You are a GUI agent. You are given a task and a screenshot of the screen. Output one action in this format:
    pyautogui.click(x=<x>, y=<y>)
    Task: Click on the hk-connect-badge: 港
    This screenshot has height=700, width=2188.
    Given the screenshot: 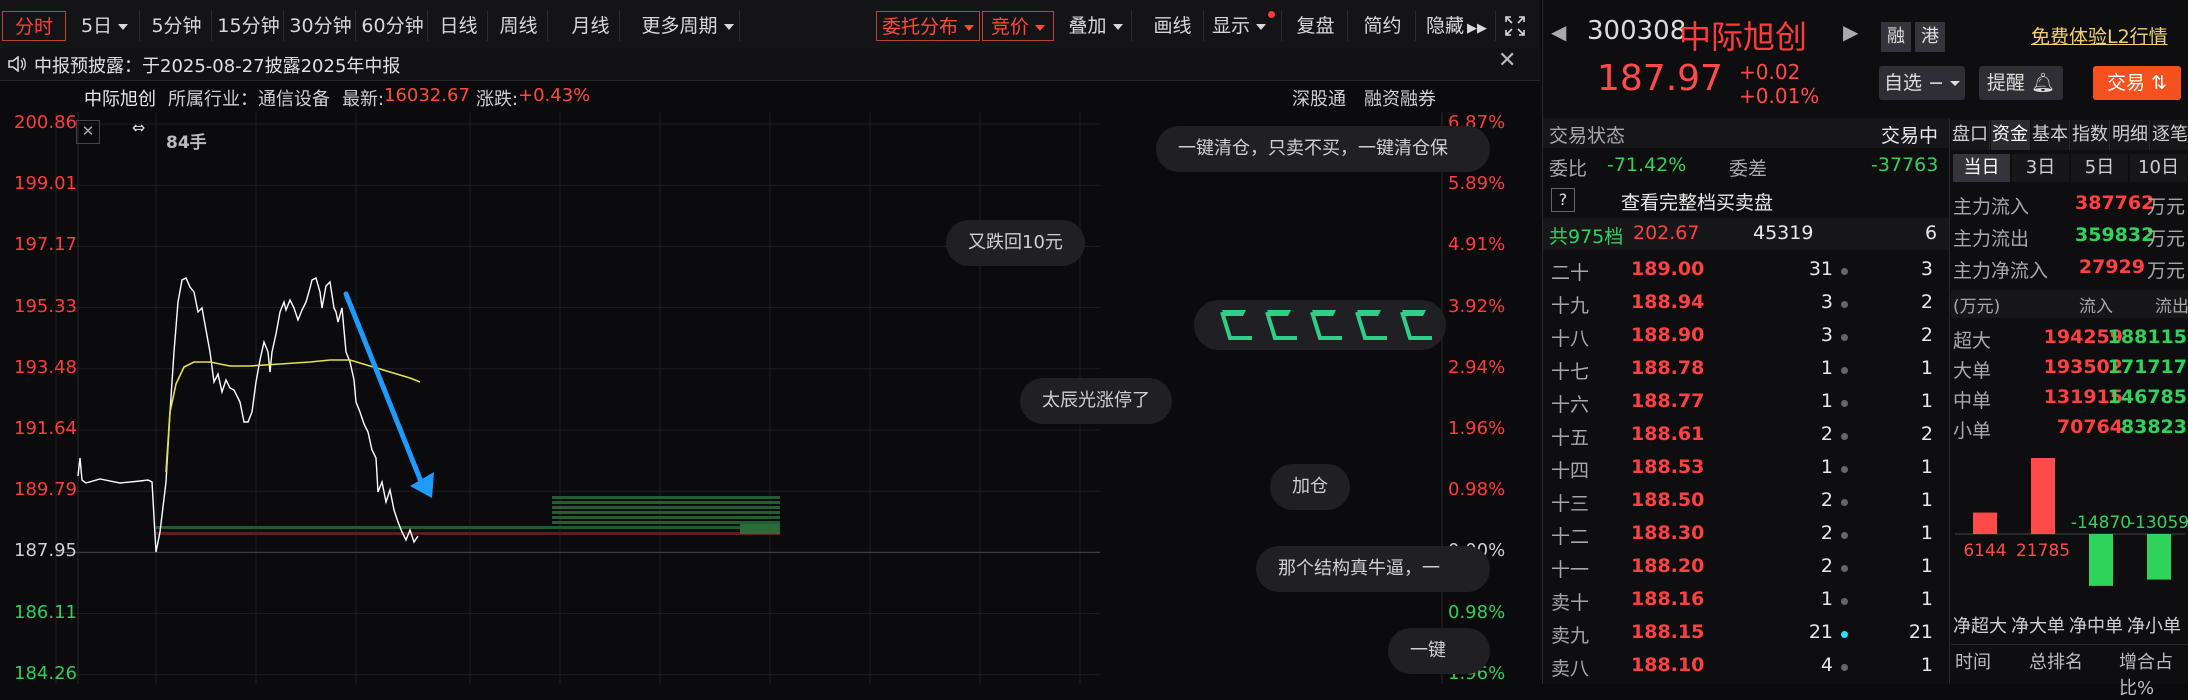 What is the action you would take?
    pyautogui.click(x=1930, y=37)
    